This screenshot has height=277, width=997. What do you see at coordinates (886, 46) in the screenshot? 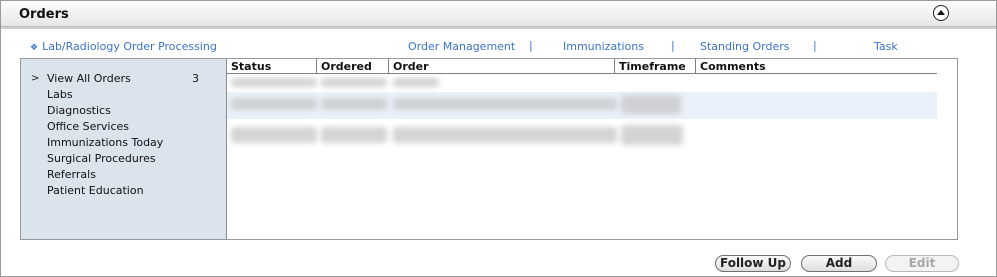
I see `task-link: Task` at bounding box center [886, 46].